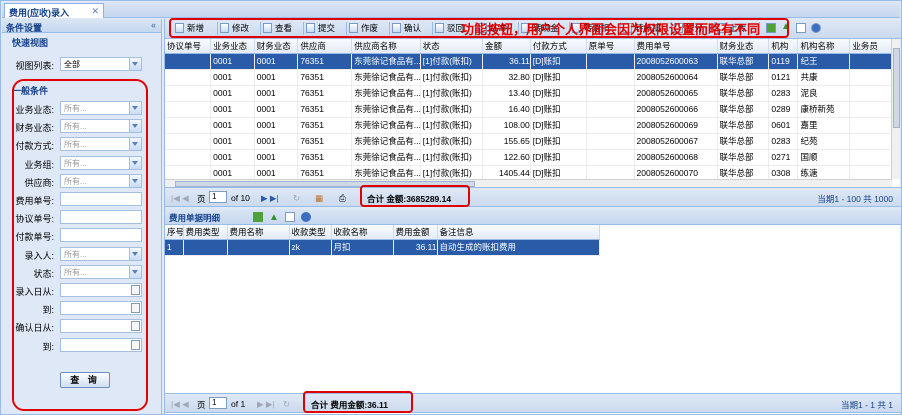  What do you see at coordinates (274, 217) in the screenshot?
I see `upload-icon: ▲` at bounding box center [274, 217].